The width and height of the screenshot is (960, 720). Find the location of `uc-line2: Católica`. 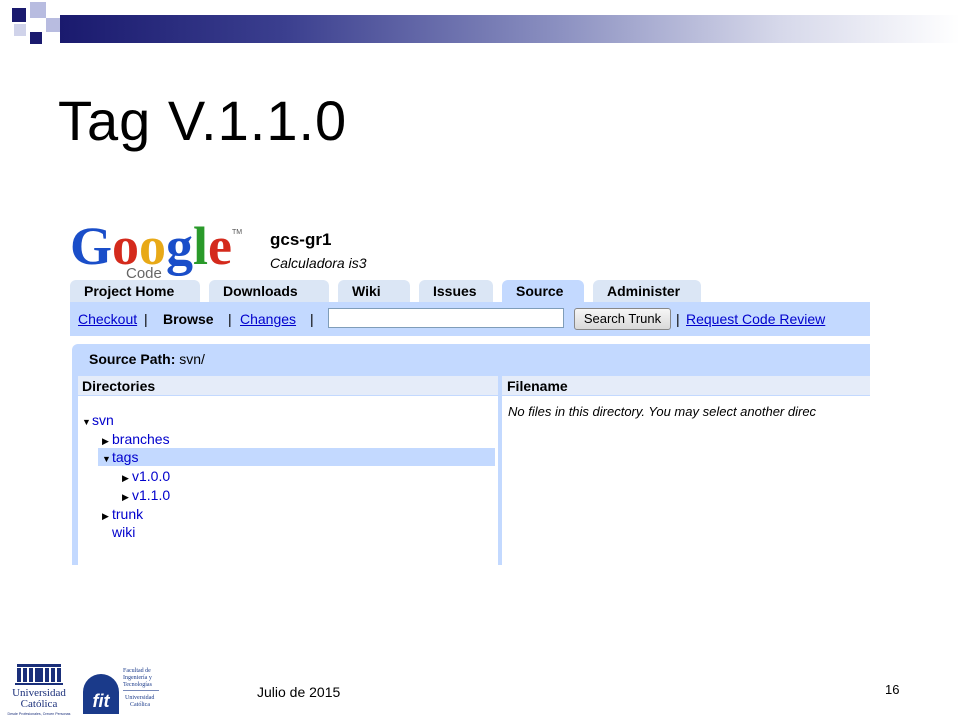

uc-line2: Católica is located at coordinates (39, 704).